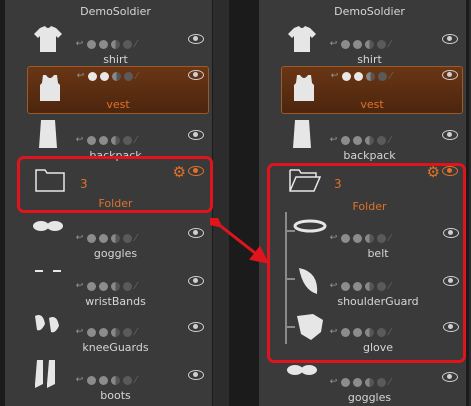  I want to click on subtool-item: ↩ ⁄ boots, so click(115, 378).